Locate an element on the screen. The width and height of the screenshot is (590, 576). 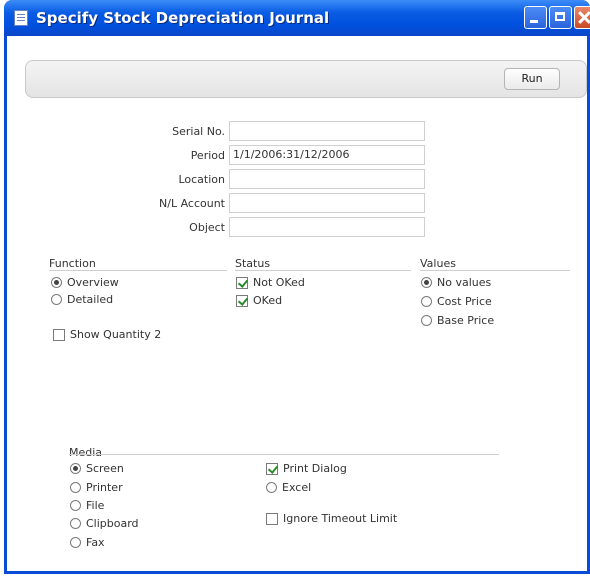
ignore-timeout-checkbox: Ignore Timeout Limit is located at coordinates (331, 518).